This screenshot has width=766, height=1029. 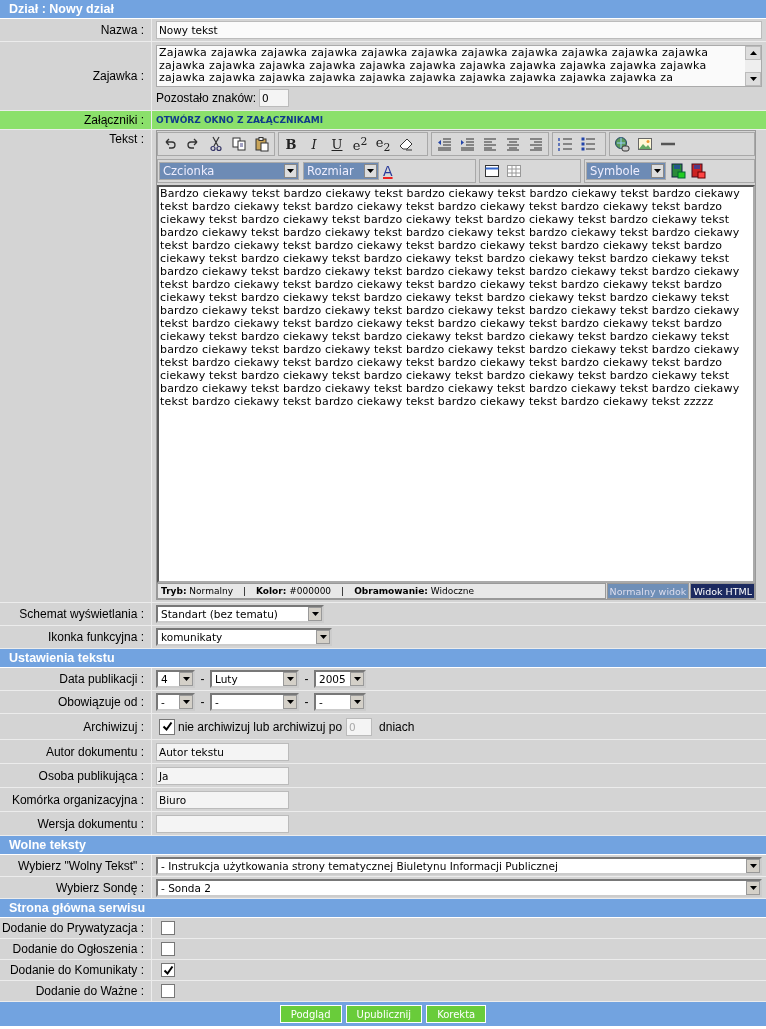 What do you see at coordinates (240, 120) in the screenshot?
I see `attachments-link: OTWÓRZ OKNO Z ZAŁĄCZNIKAMI` at bounding box center [240, 120].